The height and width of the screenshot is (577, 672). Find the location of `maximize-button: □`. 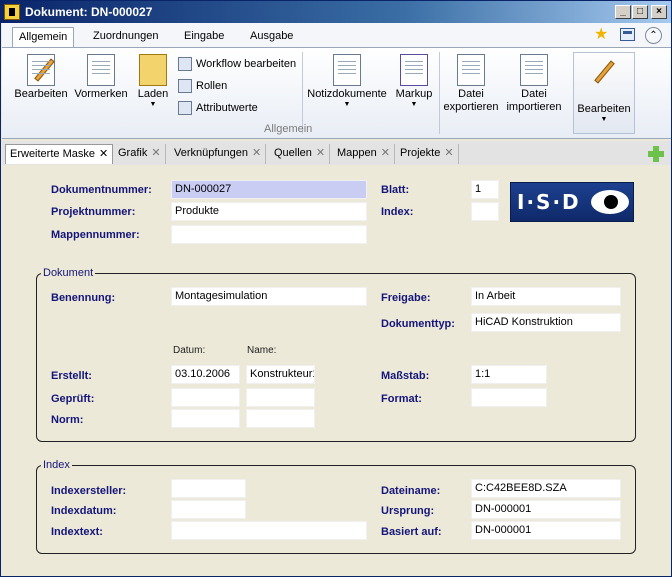

maximize-button: □ is located at coordinates (640, 12).